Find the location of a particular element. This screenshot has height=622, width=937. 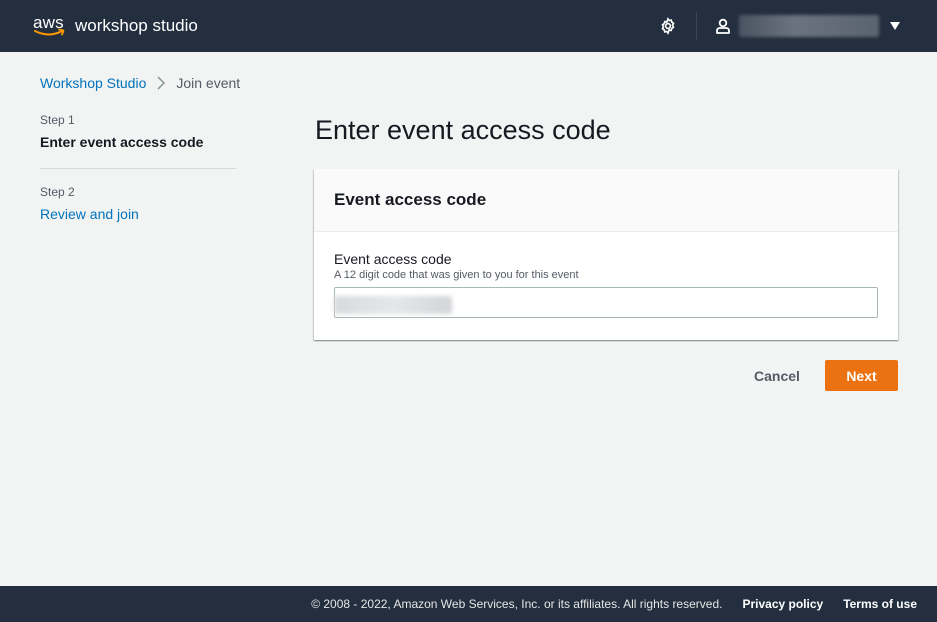

step-2: Step 2 Review and join is located at coordinates (138, 211).